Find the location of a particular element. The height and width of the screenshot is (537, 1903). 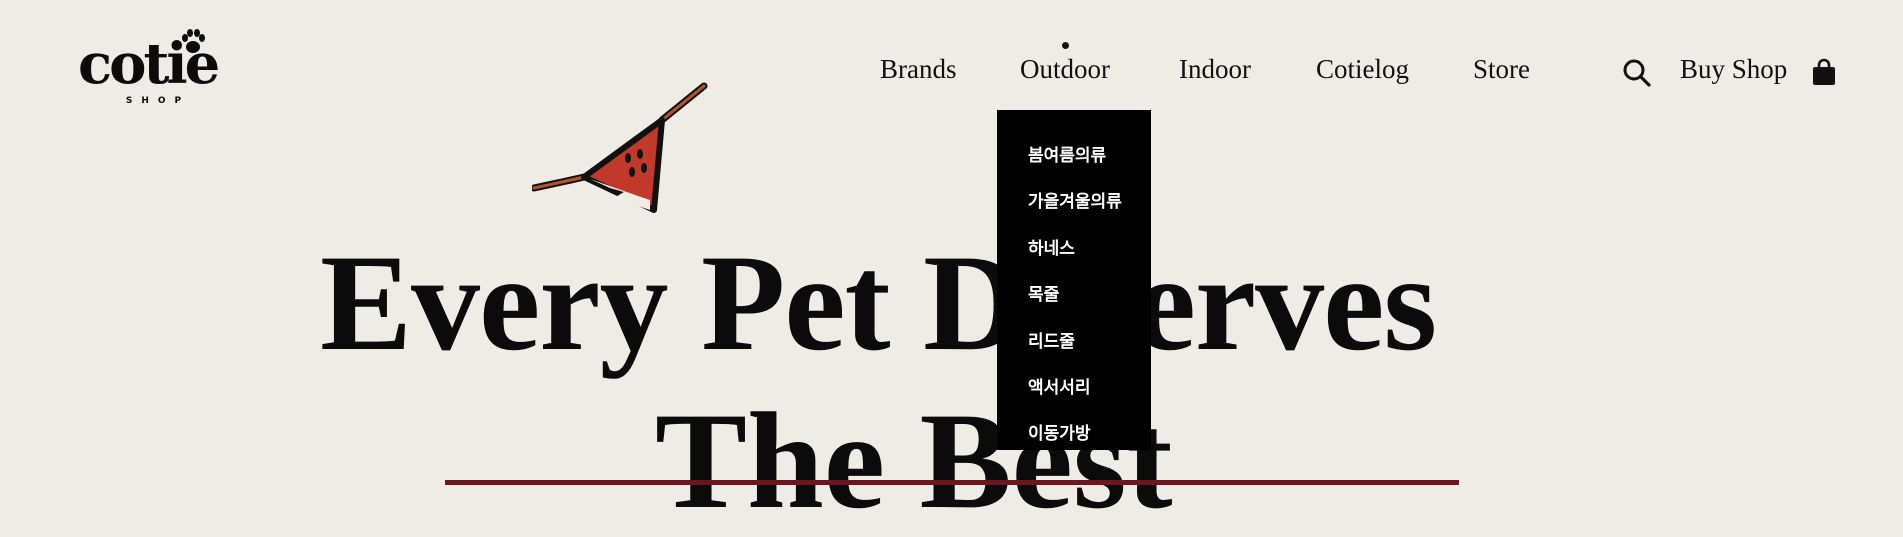

pennant-illustration is located at coordinates (620, 147).